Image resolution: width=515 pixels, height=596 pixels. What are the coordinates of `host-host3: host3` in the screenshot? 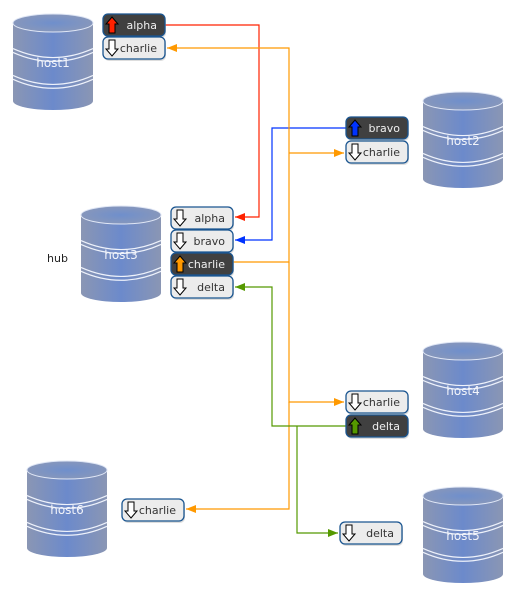 It's located at (121, 253).